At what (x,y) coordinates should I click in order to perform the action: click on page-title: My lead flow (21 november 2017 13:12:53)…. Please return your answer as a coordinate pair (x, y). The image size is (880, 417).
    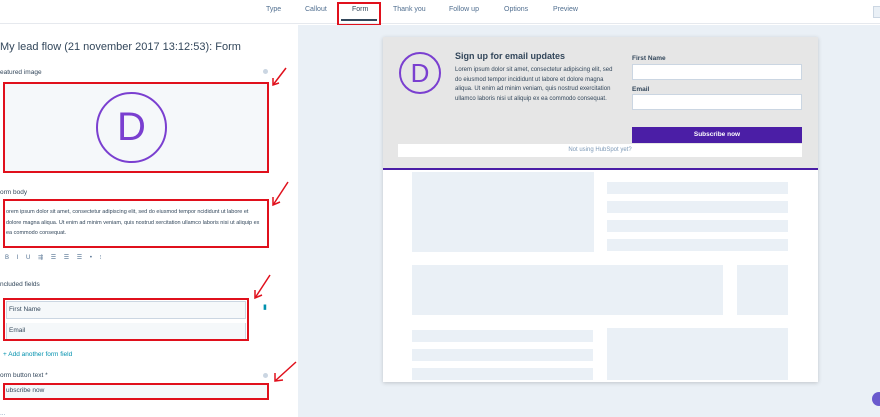
    Looking at the image, I should click on (120, 47).